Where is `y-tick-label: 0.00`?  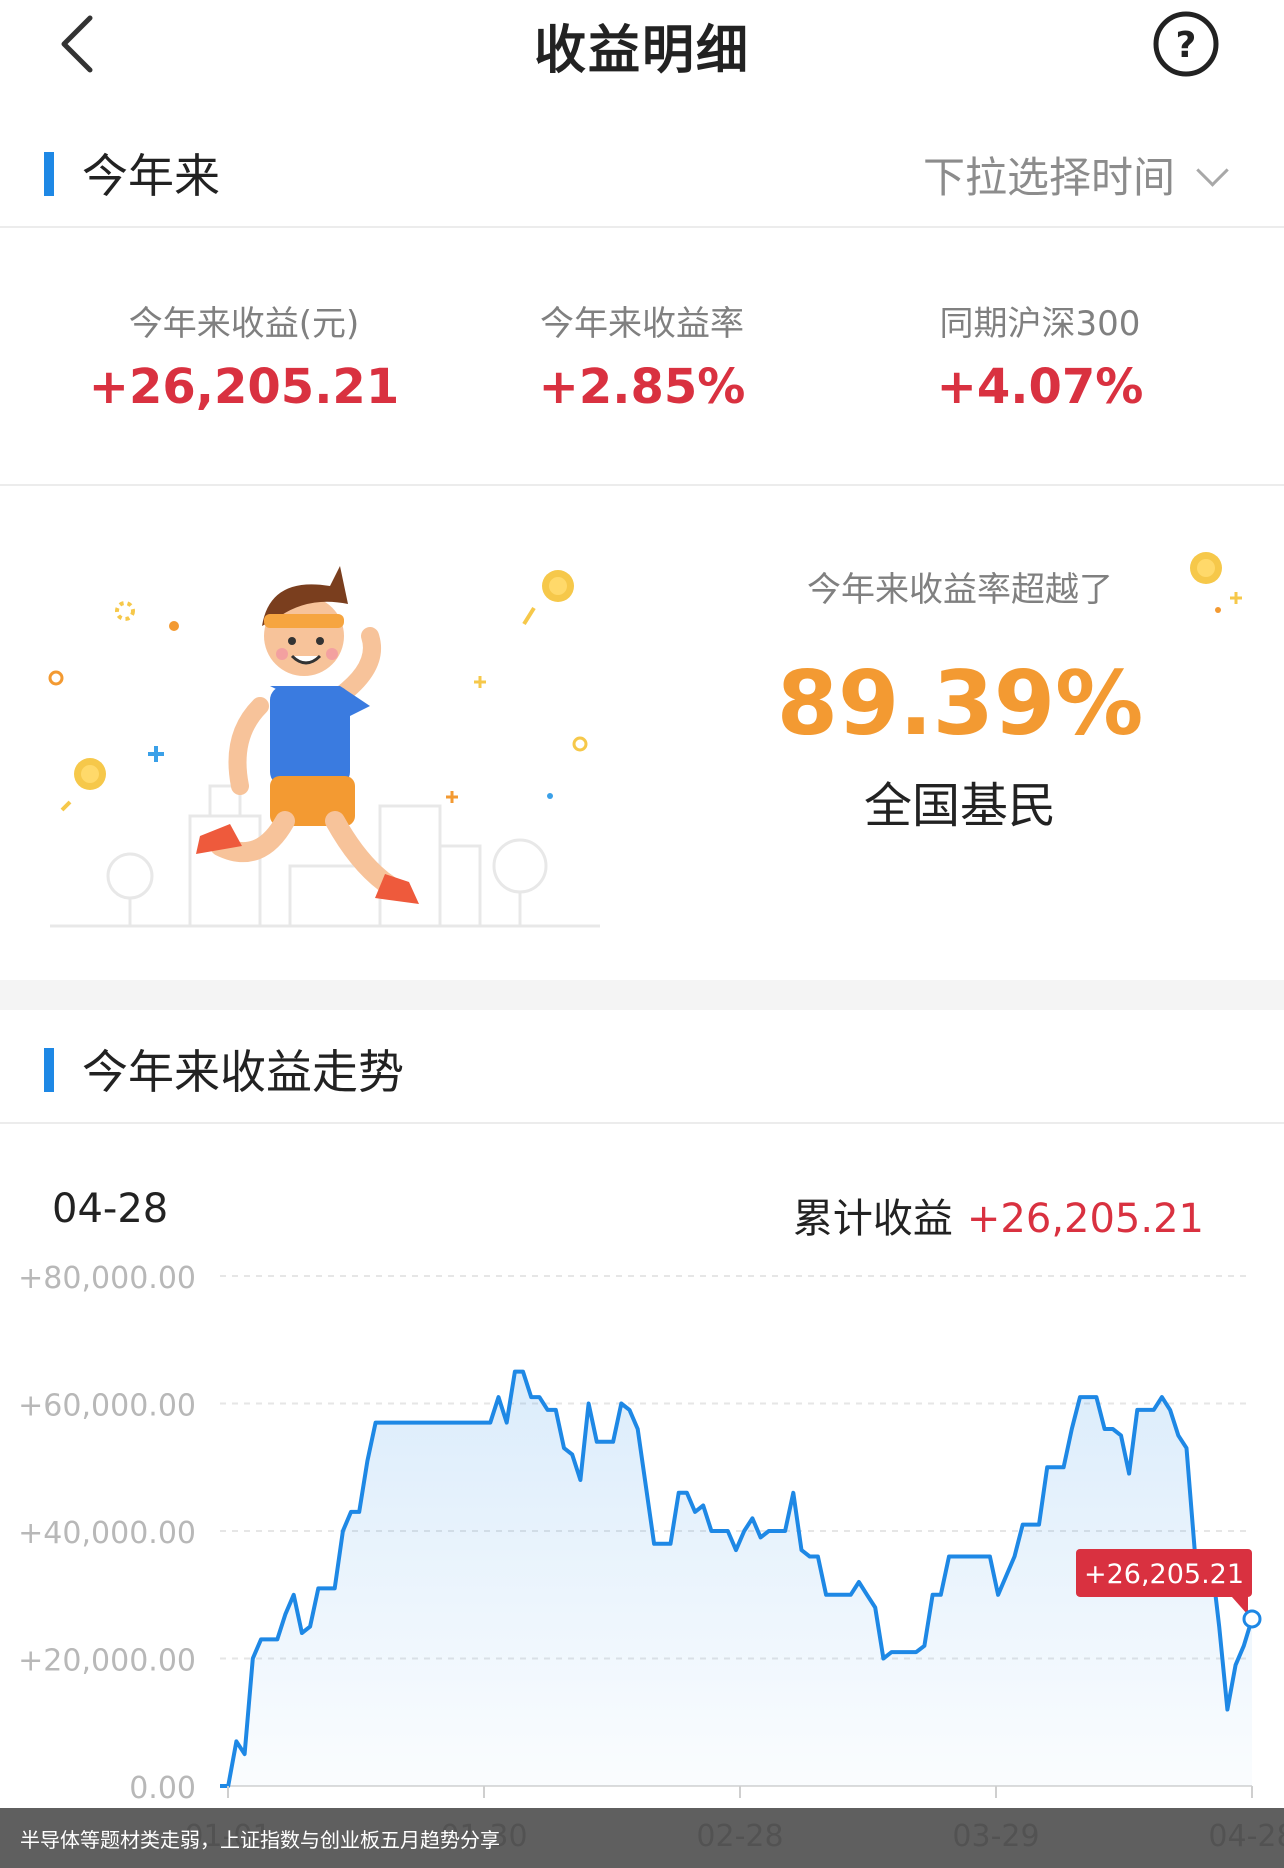 y-tick-label: 0.00 is located at coordinates (162, 1788).